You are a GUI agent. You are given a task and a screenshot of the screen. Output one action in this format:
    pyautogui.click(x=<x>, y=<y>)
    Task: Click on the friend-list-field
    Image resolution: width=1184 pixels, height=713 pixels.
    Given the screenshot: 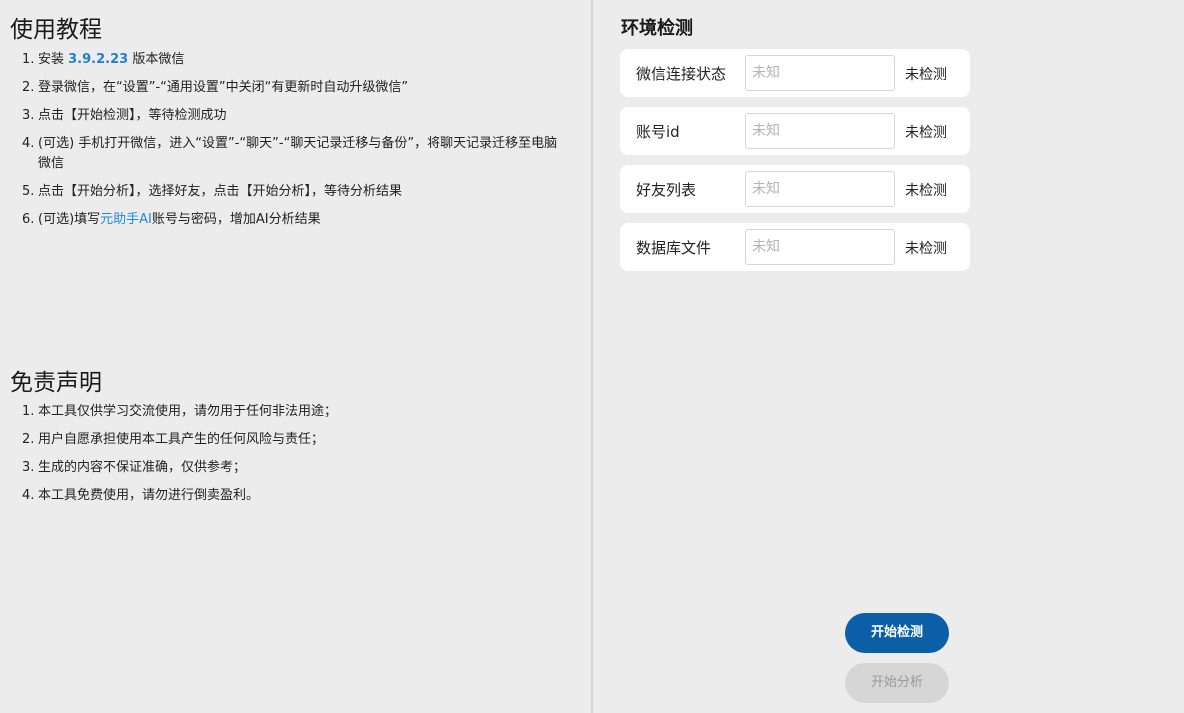 What is the action you would take?
    pyautogui.click(x=820, y=189)
    